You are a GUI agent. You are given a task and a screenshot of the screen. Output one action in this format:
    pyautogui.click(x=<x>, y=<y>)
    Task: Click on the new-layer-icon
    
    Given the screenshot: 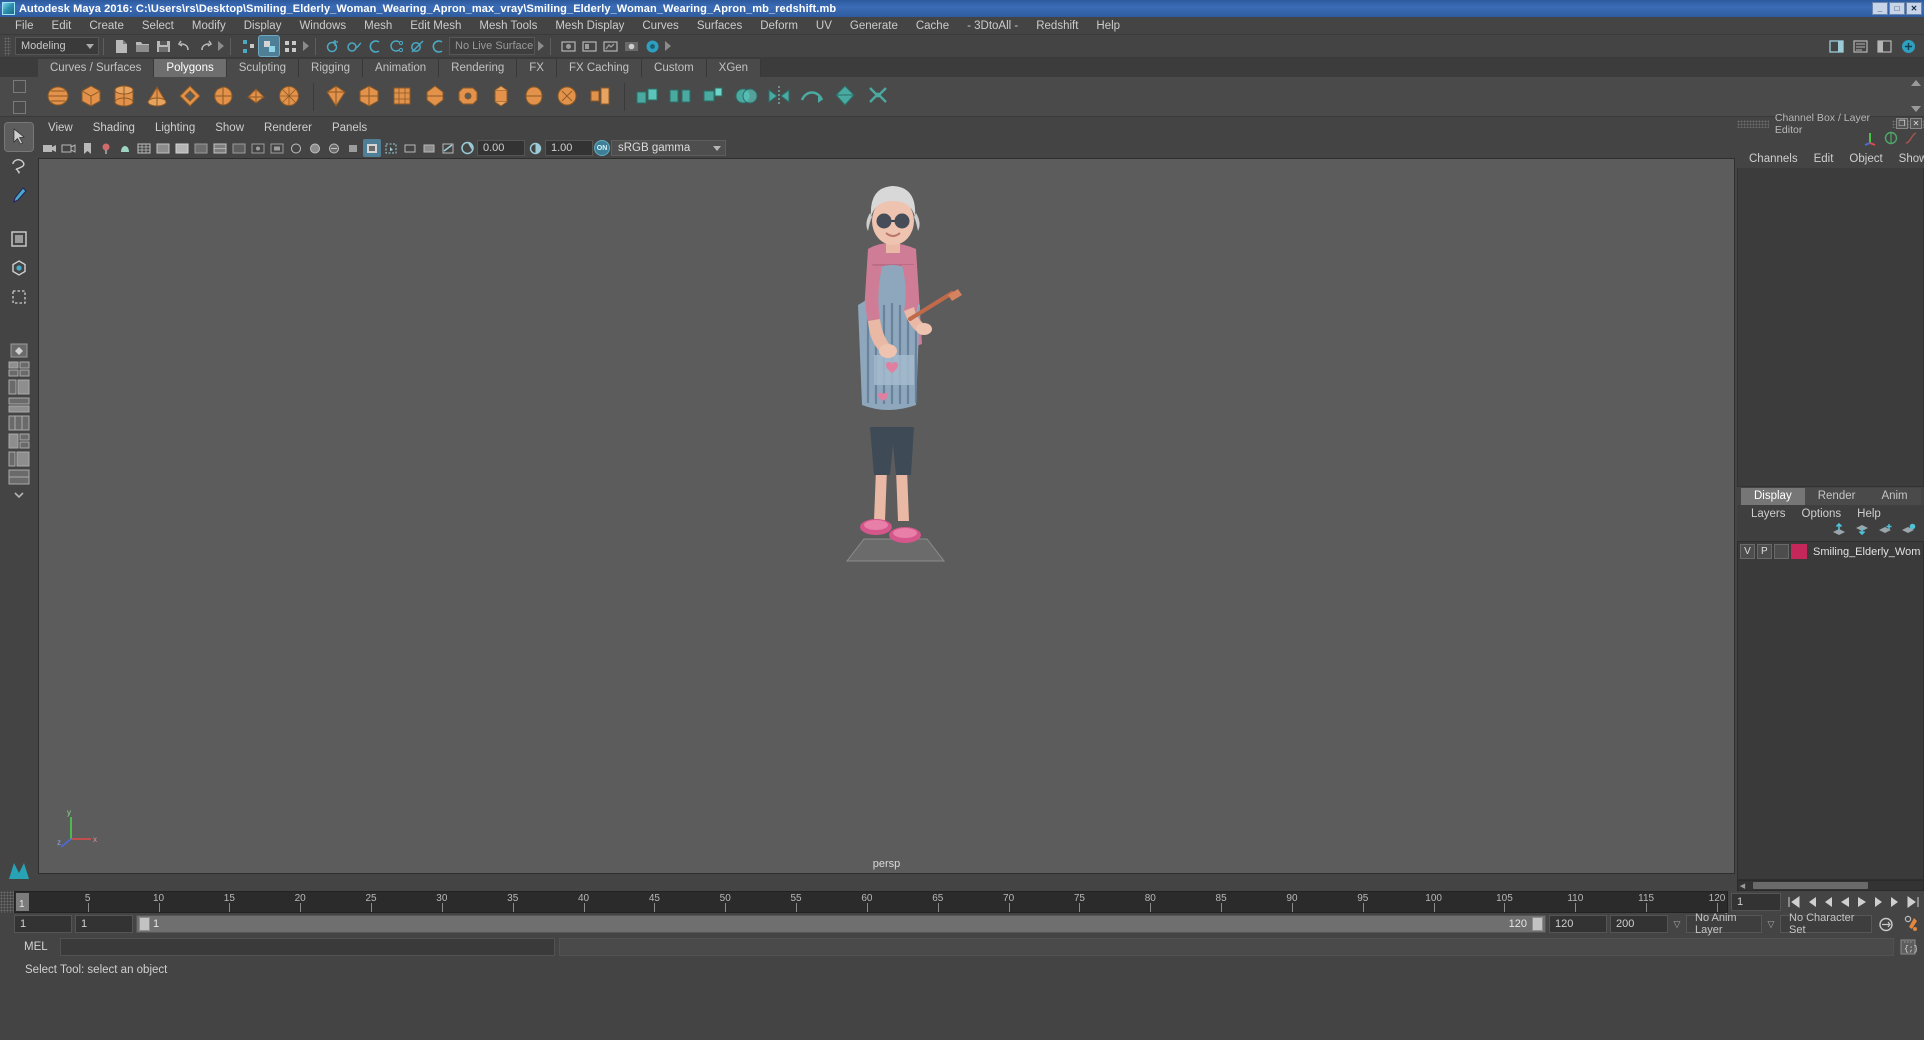 What is the action you would take?
    pyautogui.click(x=1885, y=532)
    